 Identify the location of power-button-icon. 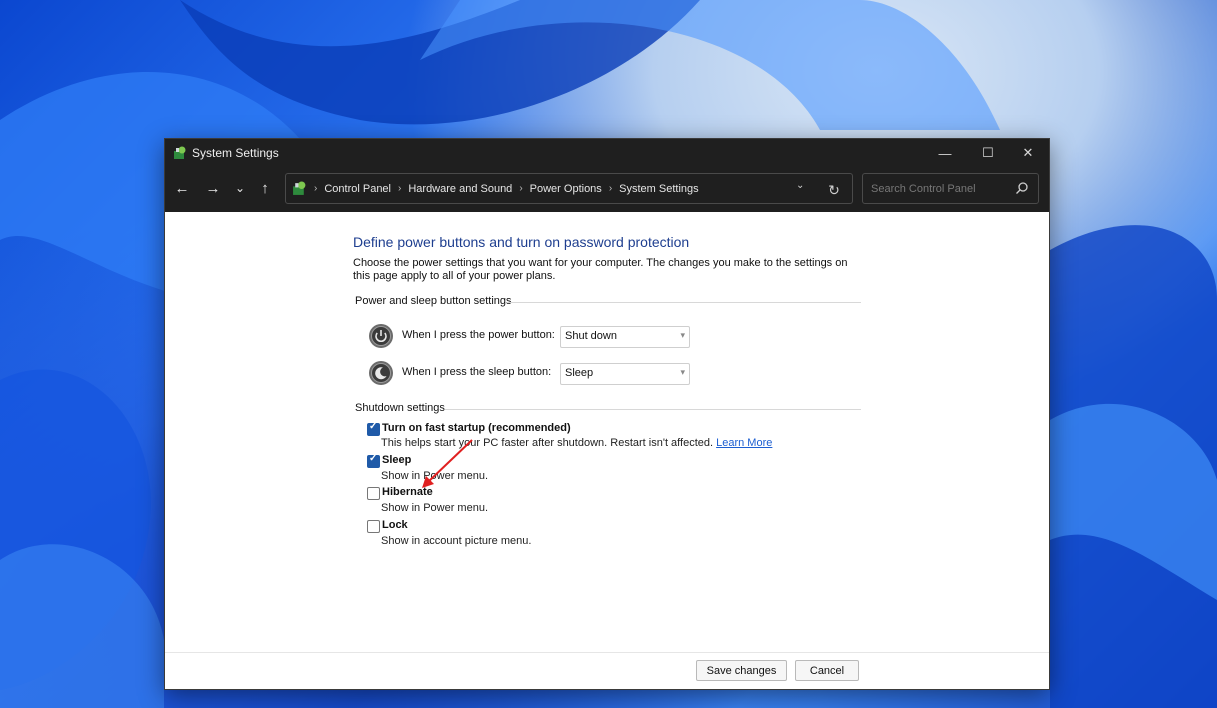
(381, 336).